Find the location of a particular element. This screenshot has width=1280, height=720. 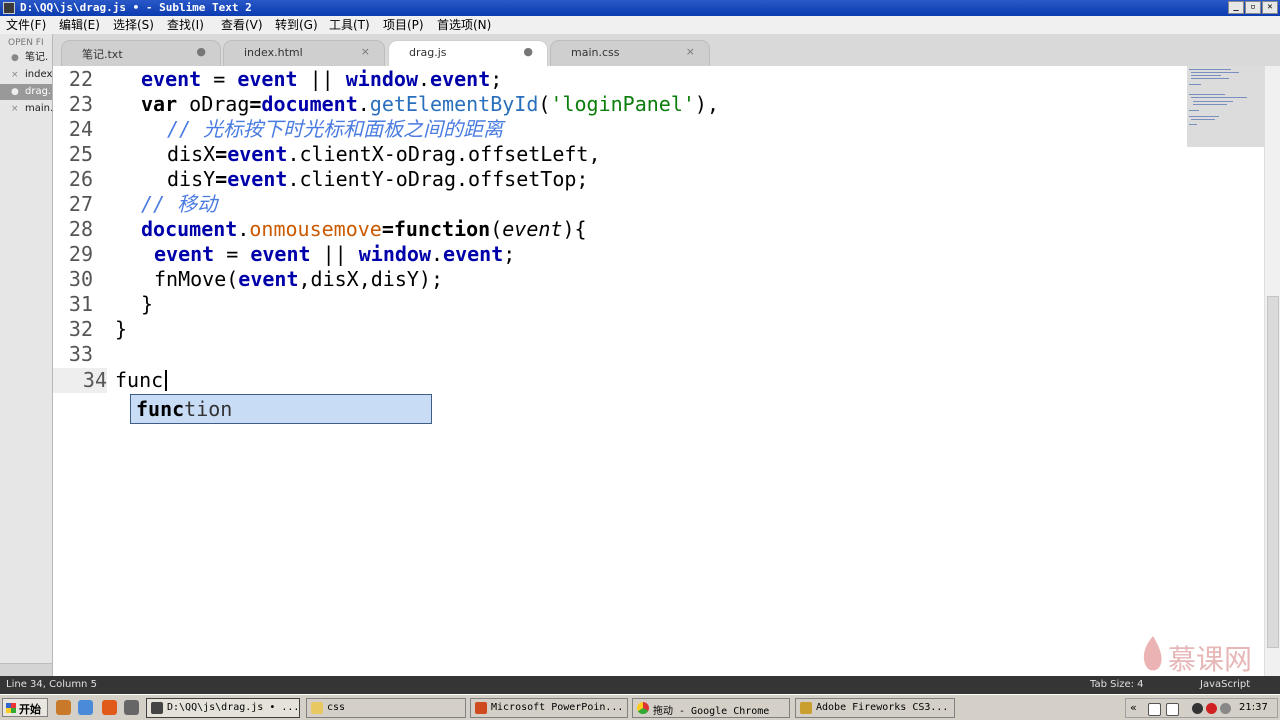

line-number: 26 is located at coordinates (80, 179).